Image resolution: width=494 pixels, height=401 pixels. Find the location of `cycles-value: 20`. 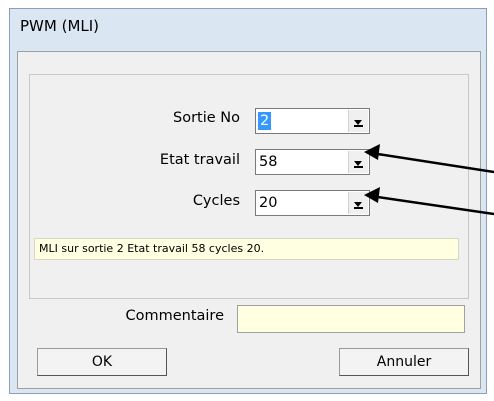

cycles-value: 20 is located at coordinates (268, 203).